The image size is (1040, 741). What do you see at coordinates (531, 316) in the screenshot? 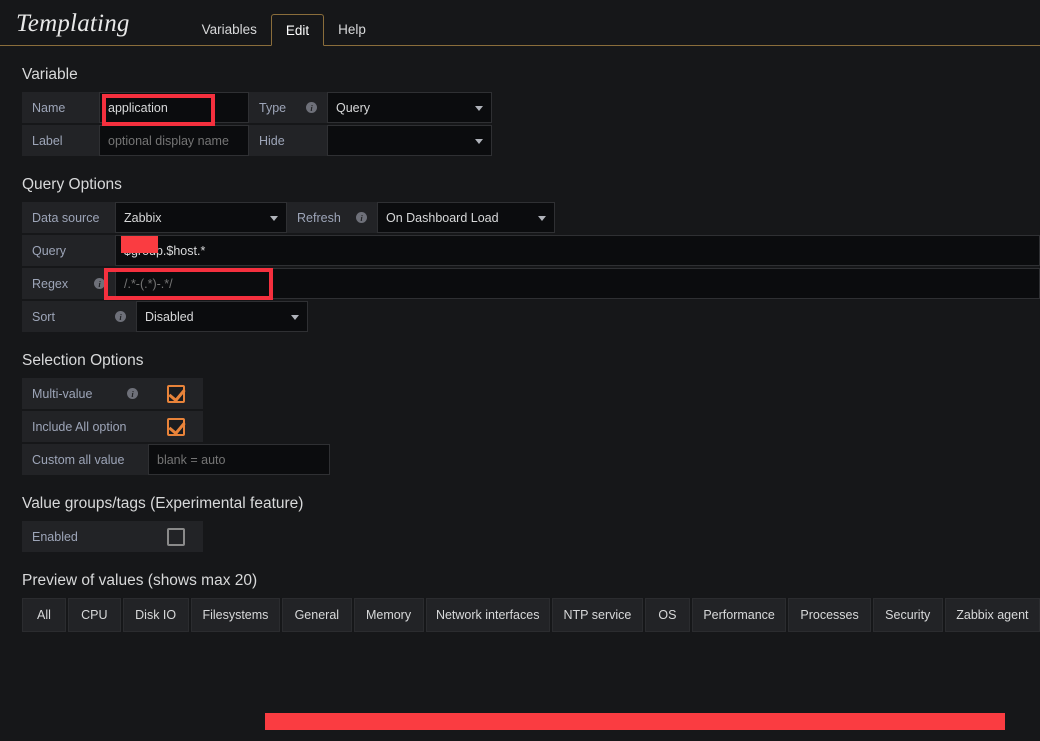
I see `sort-row: Sort i Disabled` at bounding box center [531, 316].